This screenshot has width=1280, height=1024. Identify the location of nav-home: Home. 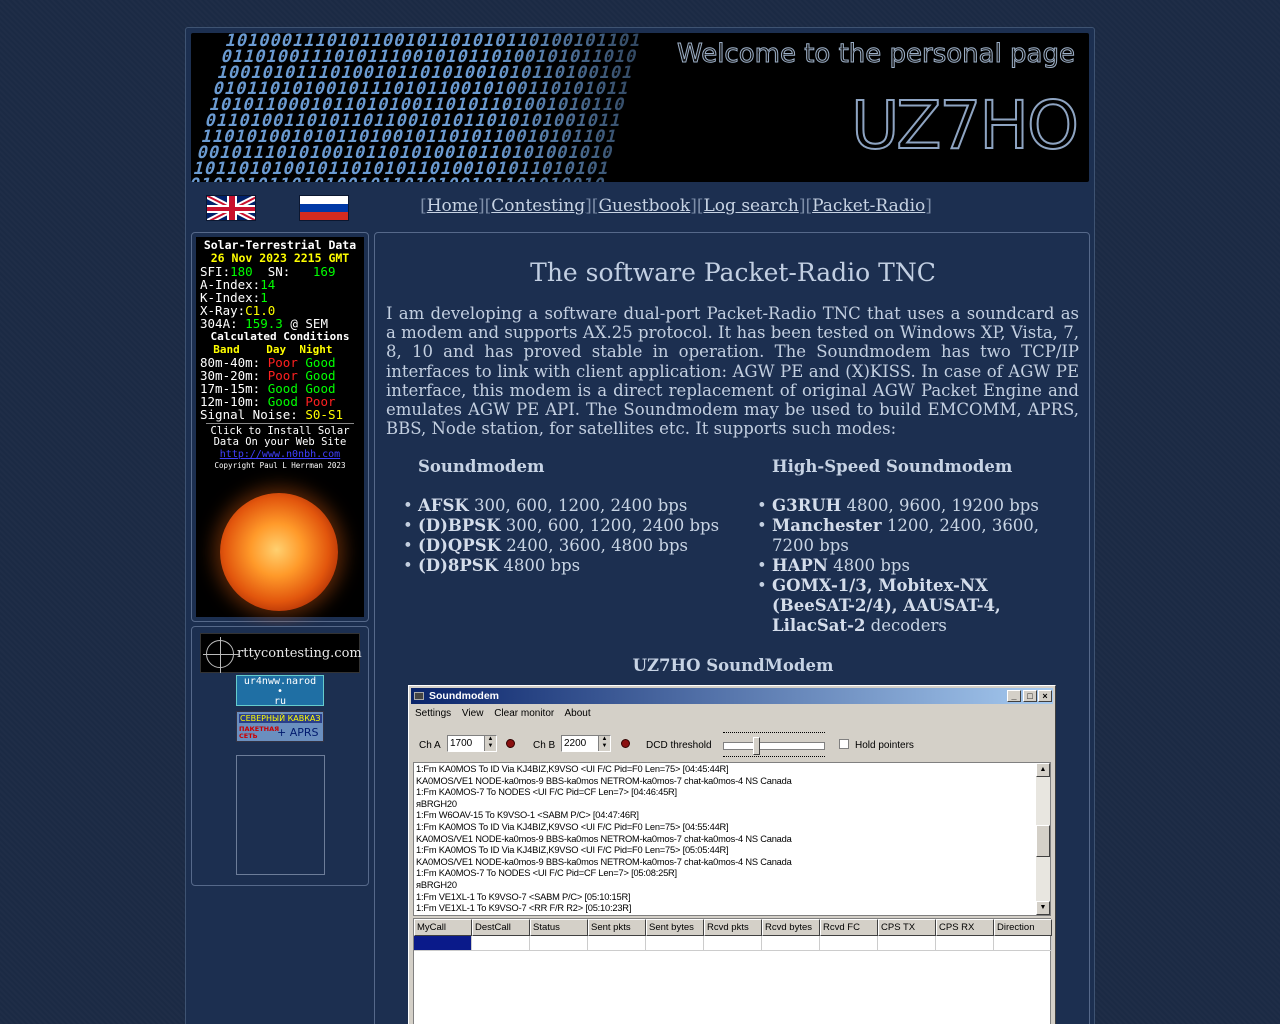
(452, 206).